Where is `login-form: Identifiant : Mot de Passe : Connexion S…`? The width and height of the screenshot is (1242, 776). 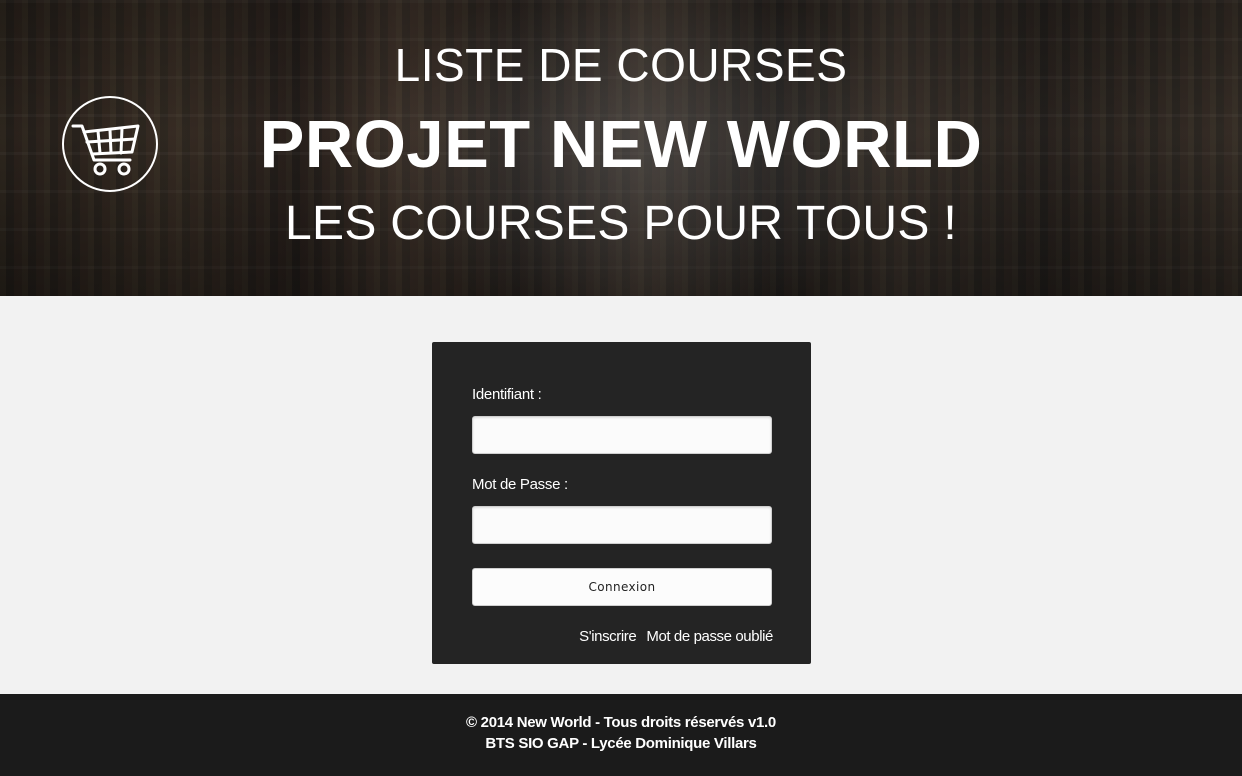
login-form: Identifiant : Mot de Passe : Connexion S… is located at coordinates (621, 503).